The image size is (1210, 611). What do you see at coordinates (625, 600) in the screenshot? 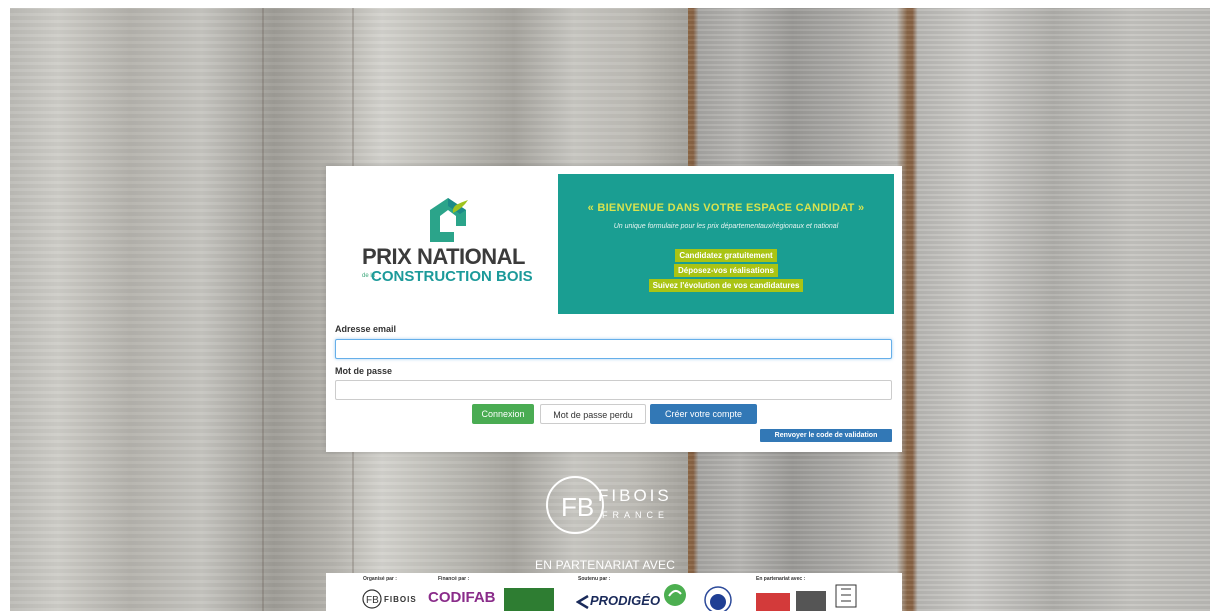
I see `sponsor-prodigeo: PRODIGÉO` at bounding box center [625, 600].